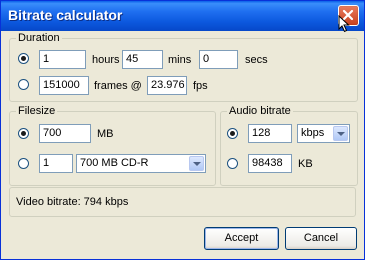 The width and height of the screenshot is (365, 260). What do you see at coordinates (218, 59) in the screenshot?
I see `secs-input: 0` at bounding box center [218, 59].